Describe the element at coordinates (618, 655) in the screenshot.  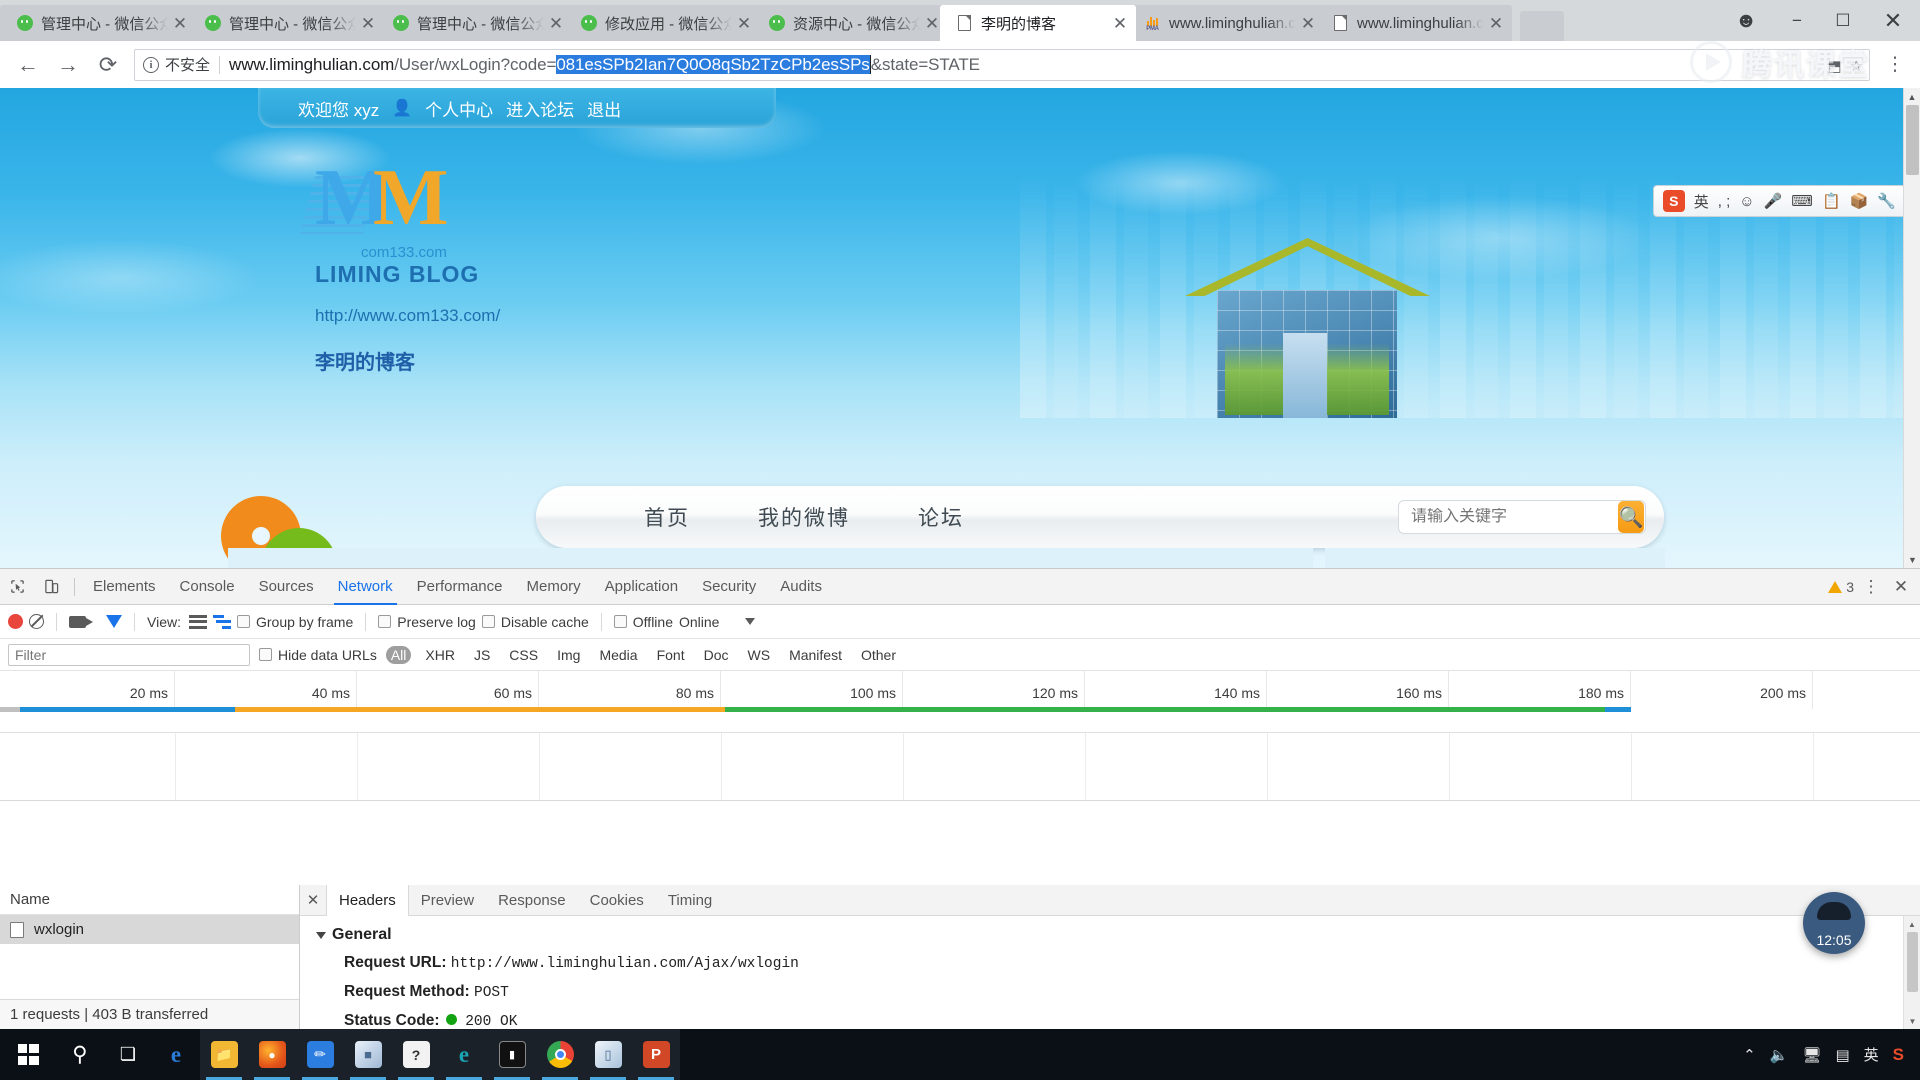
I see `filter-type-media: Media` at that location.